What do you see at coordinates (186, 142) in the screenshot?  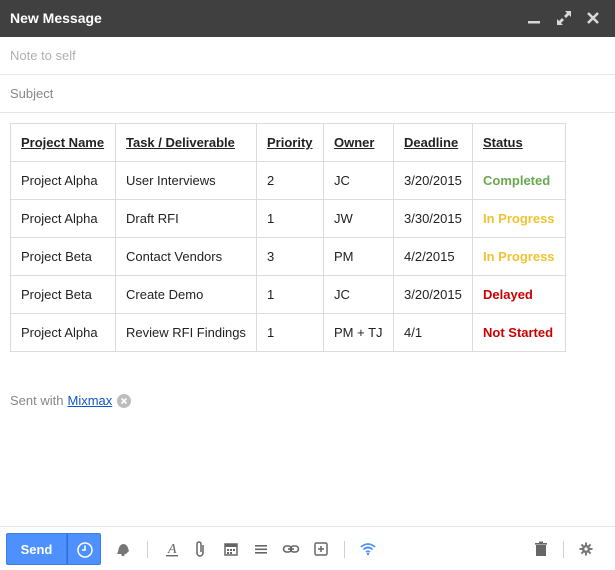 I see `column-header-task: Task / Deliverable` at bounding box center [186, 142].